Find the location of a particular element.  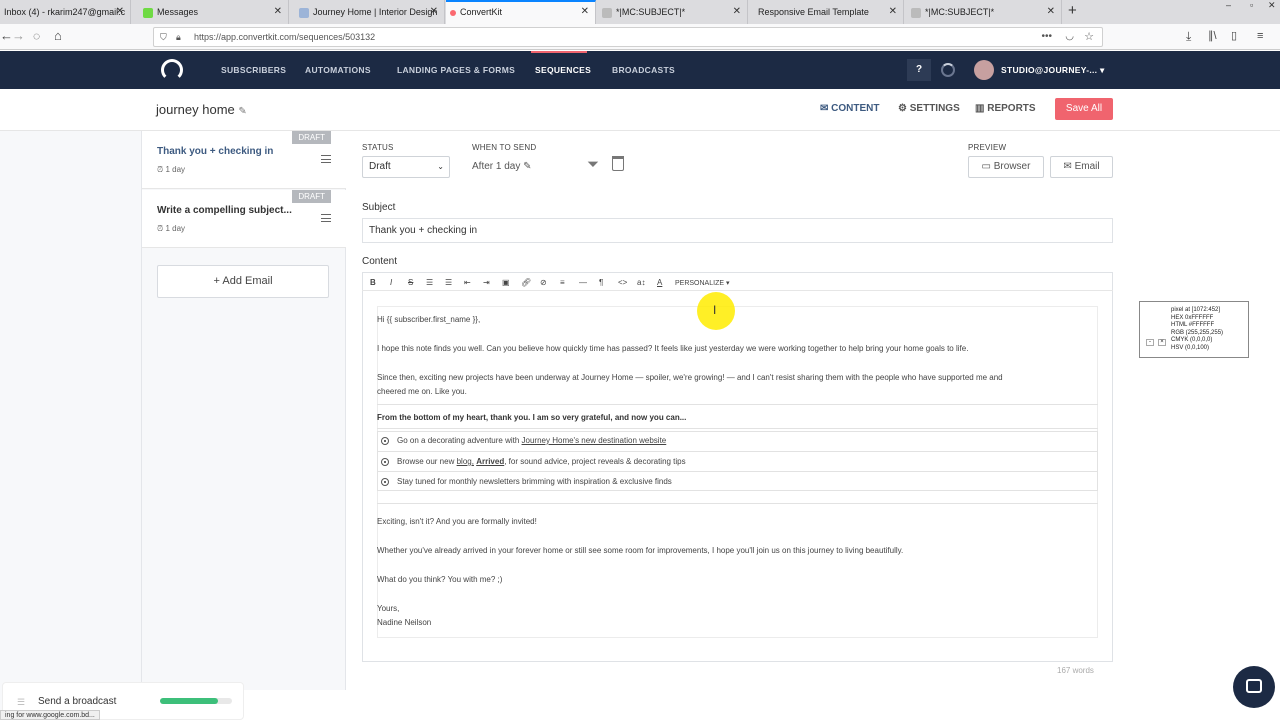

align-icon: ≡ is located at coordinates (562, 282).